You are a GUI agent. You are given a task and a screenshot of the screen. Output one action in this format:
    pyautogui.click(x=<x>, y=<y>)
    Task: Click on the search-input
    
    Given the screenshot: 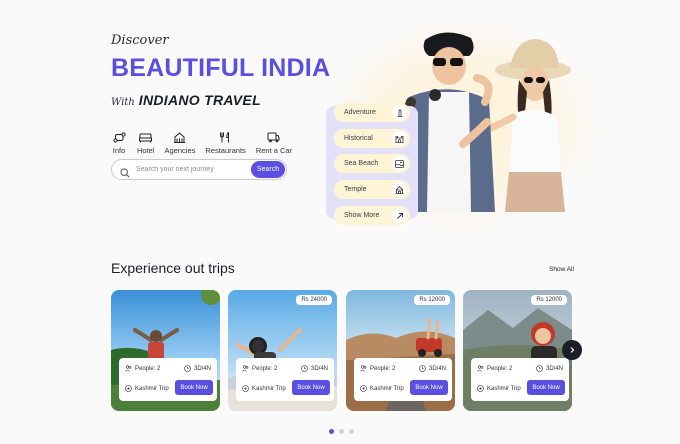 What is the action you would take?
    pyautogui.click(x=191, y=169)
    